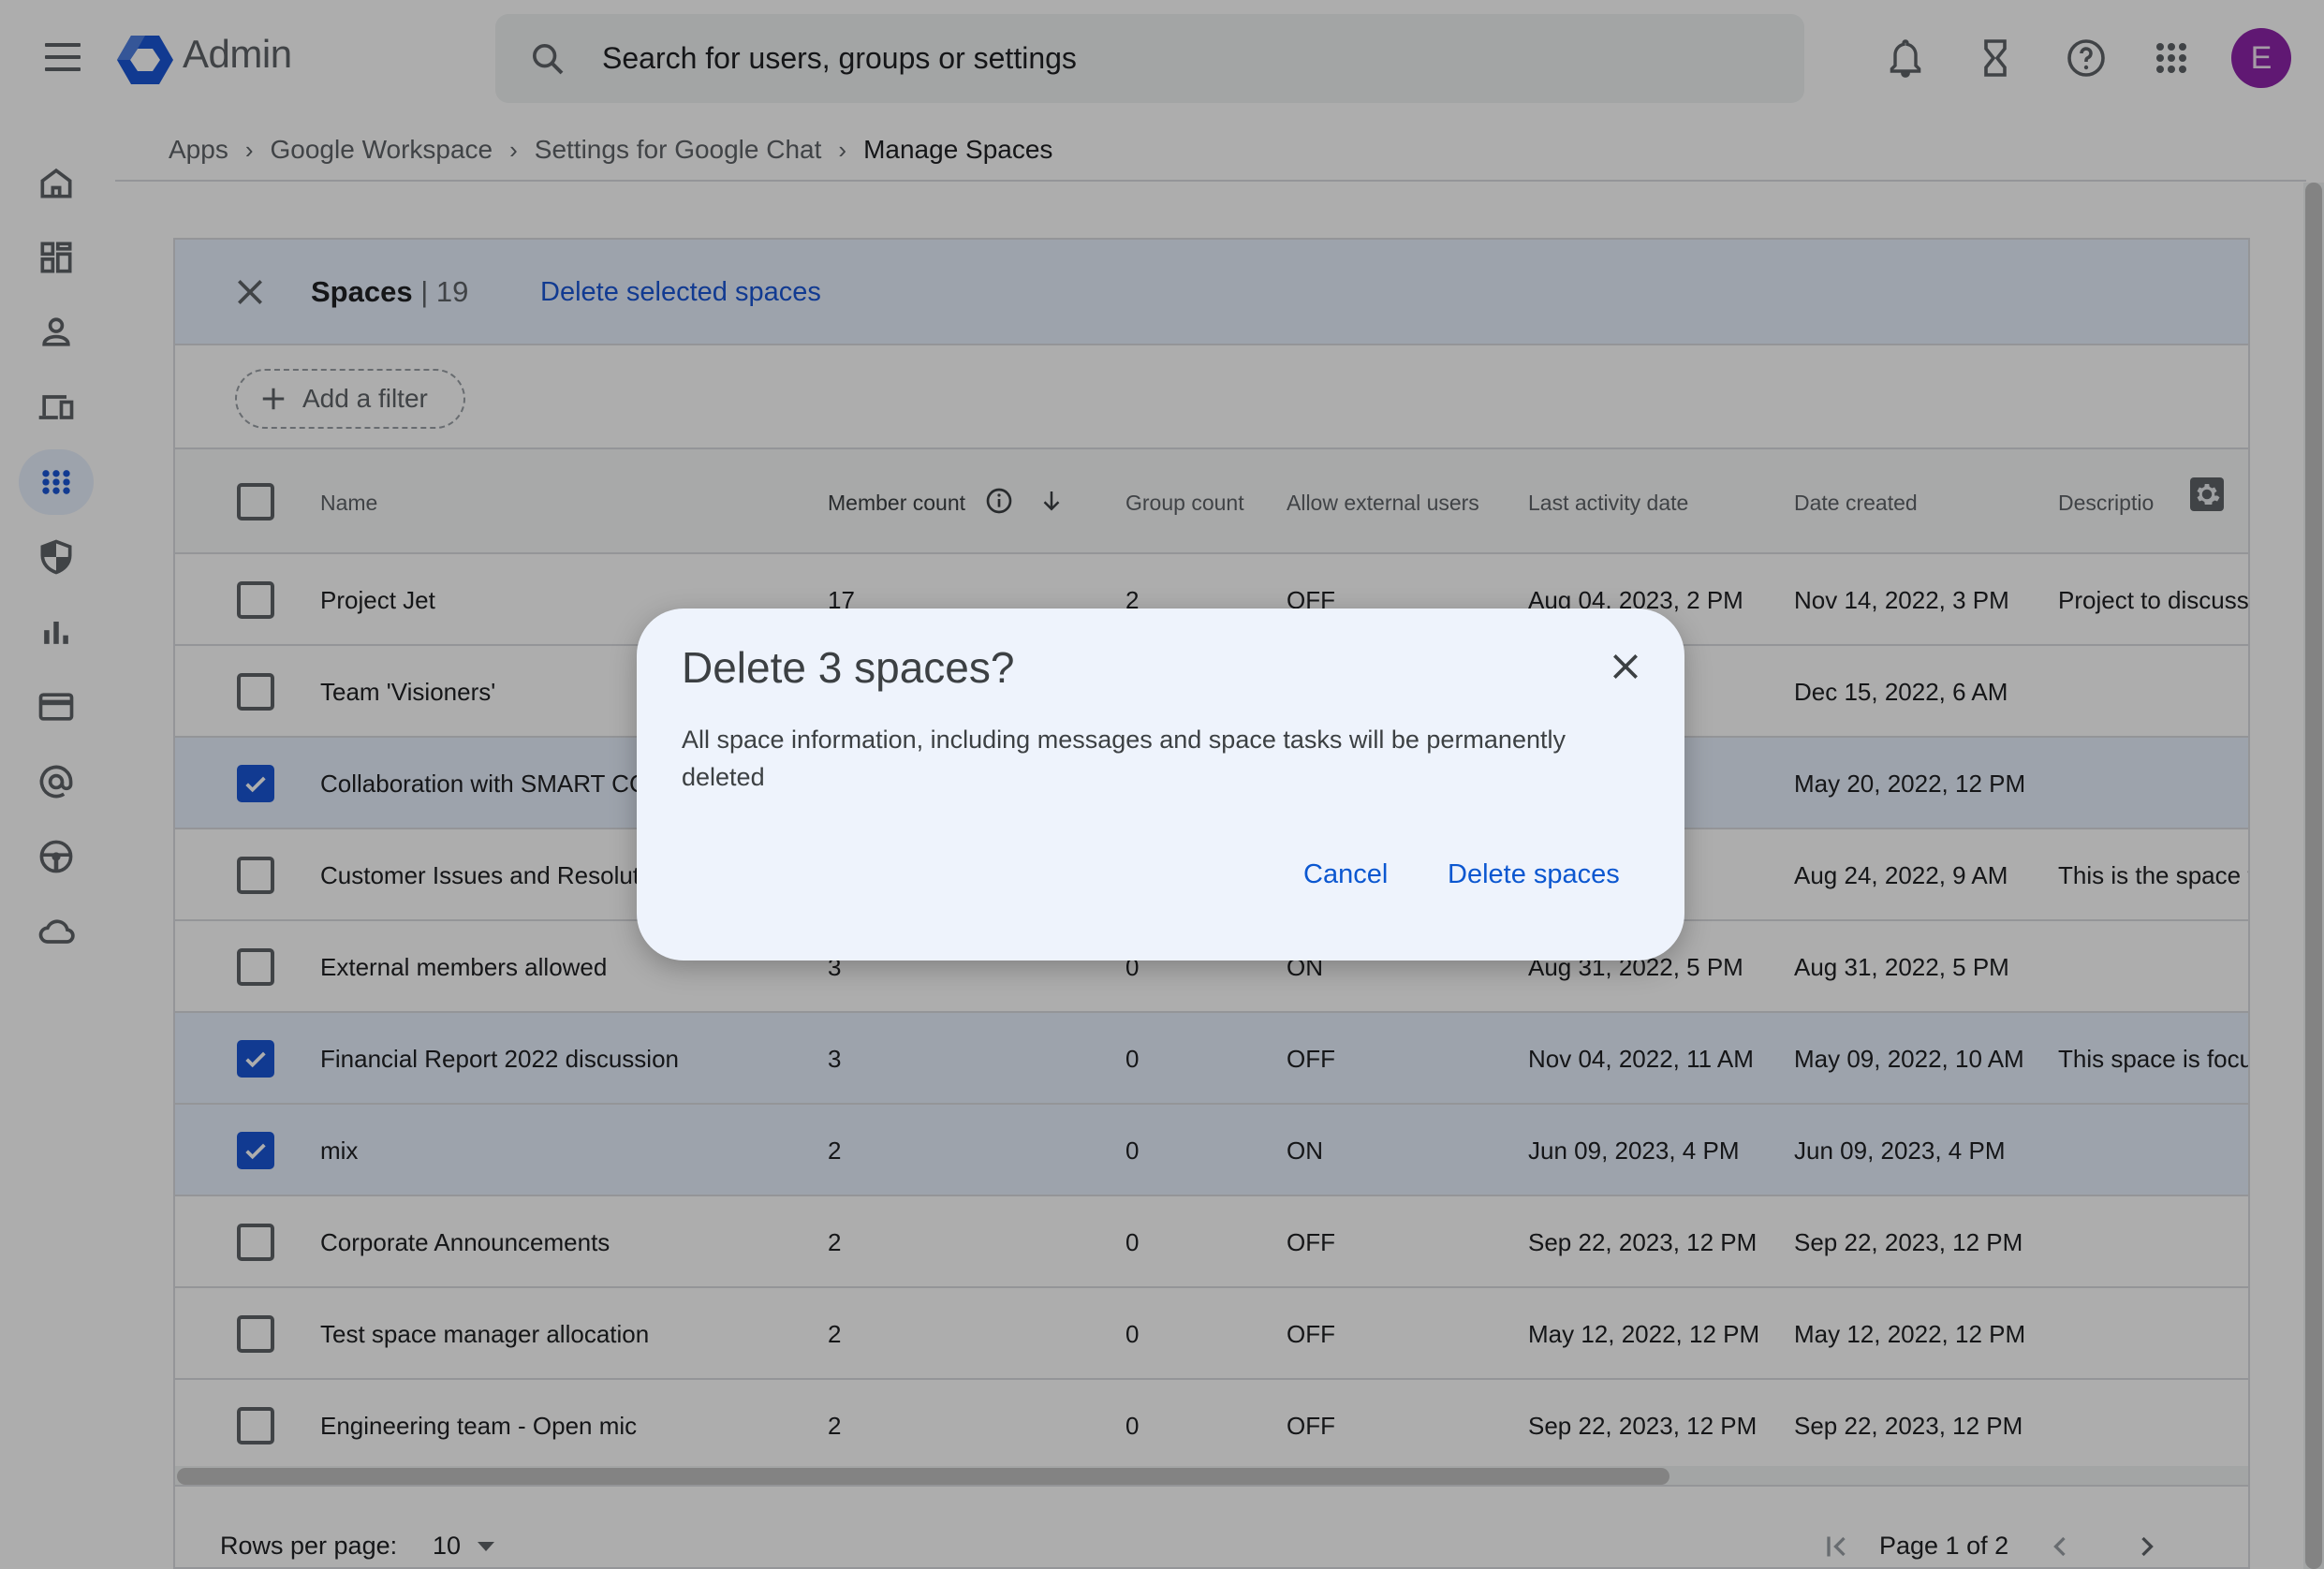 The height and width of the screenshot is (1569, 2324). I want to click on dialog-close-icon, so click(1625, 666).